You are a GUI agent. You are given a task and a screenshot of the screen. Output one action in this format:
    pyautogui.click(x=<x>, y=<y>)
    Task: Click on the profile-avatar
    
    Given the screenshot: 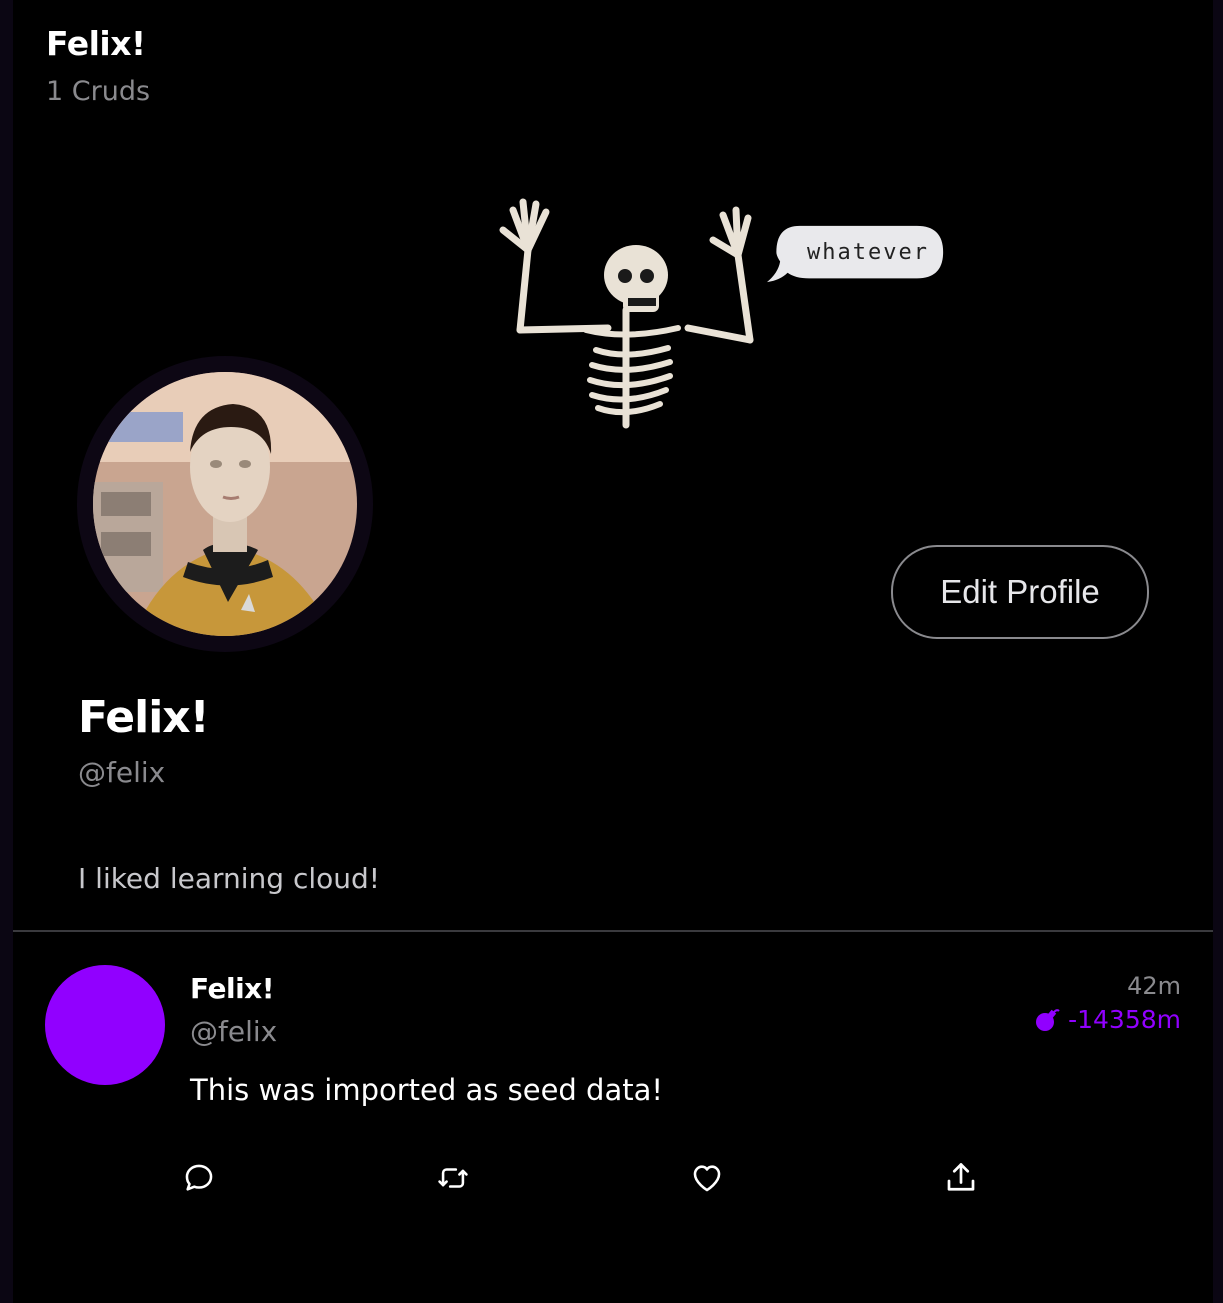 What is the action you would take?
    pyautogui.click(x=225, y=504)
    